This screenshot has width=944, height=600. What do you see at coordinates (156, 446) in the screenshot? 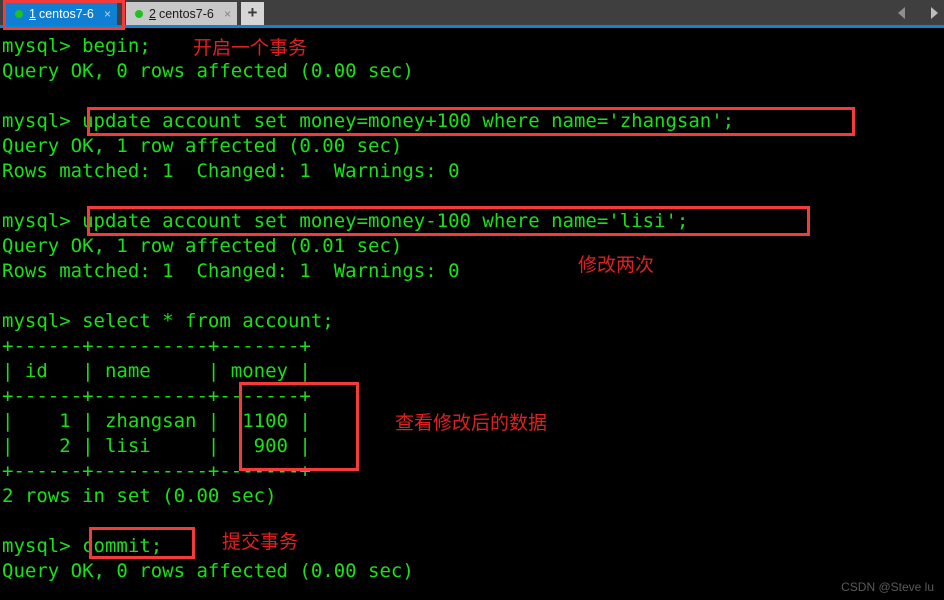
I see `terminal-line: | 2 | lisi | 900 |` at bounding box center [156, 446].